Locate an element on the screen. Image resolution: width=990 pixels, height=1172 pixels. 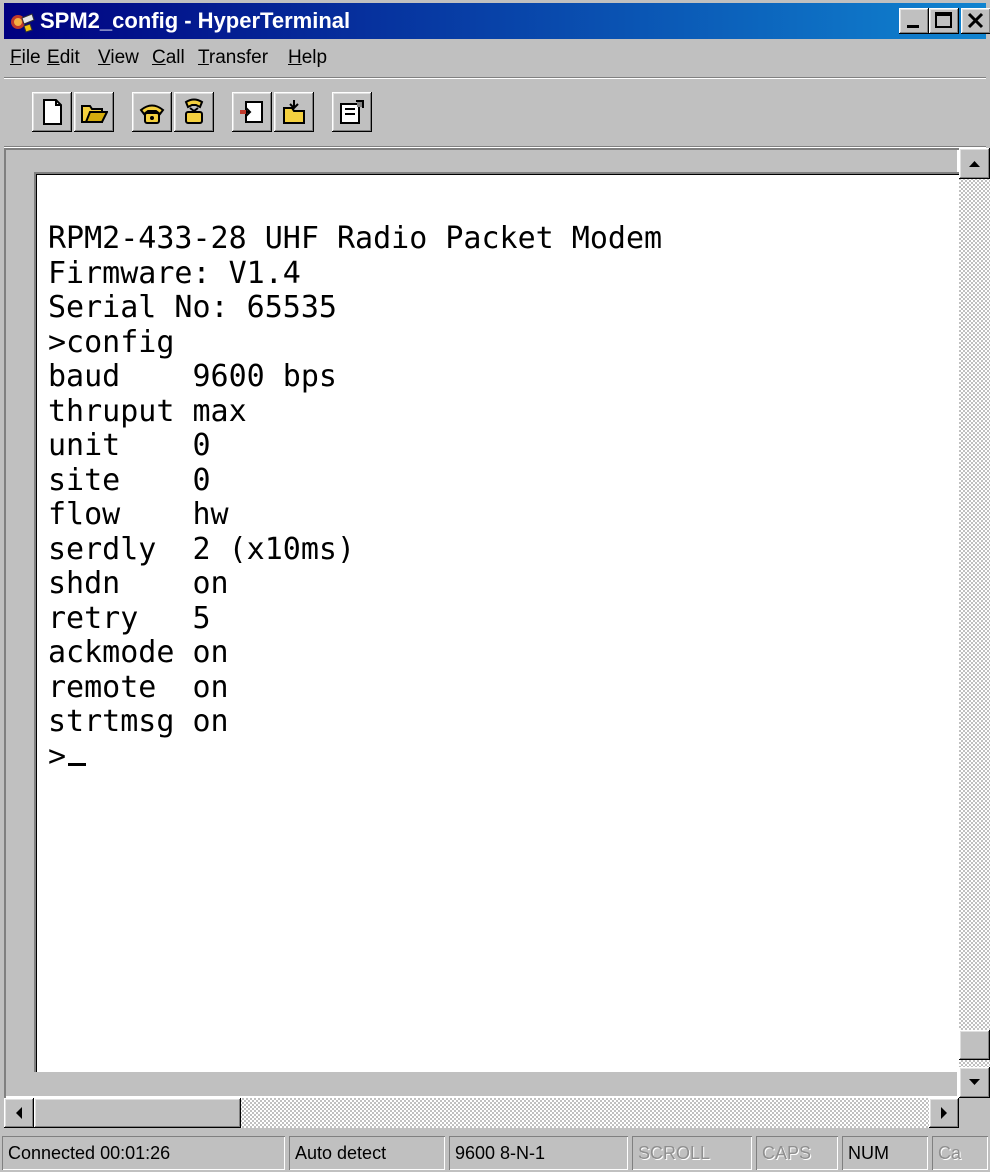
title-bar: SPM2_config - HyperTerminal is located at coordinates (497, 21).